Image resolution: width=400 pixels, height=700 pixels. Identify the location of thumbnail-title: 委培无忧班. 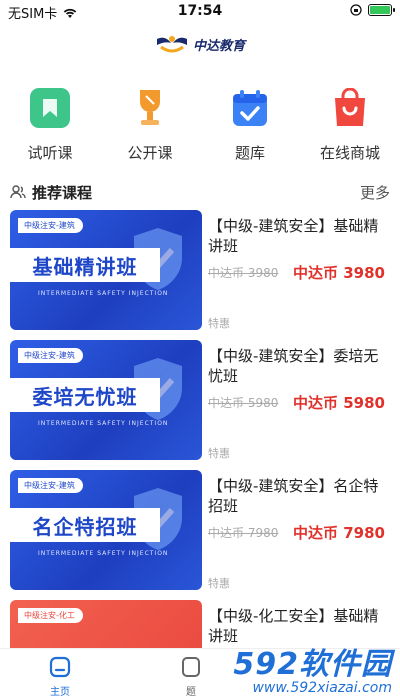
(85, 395).